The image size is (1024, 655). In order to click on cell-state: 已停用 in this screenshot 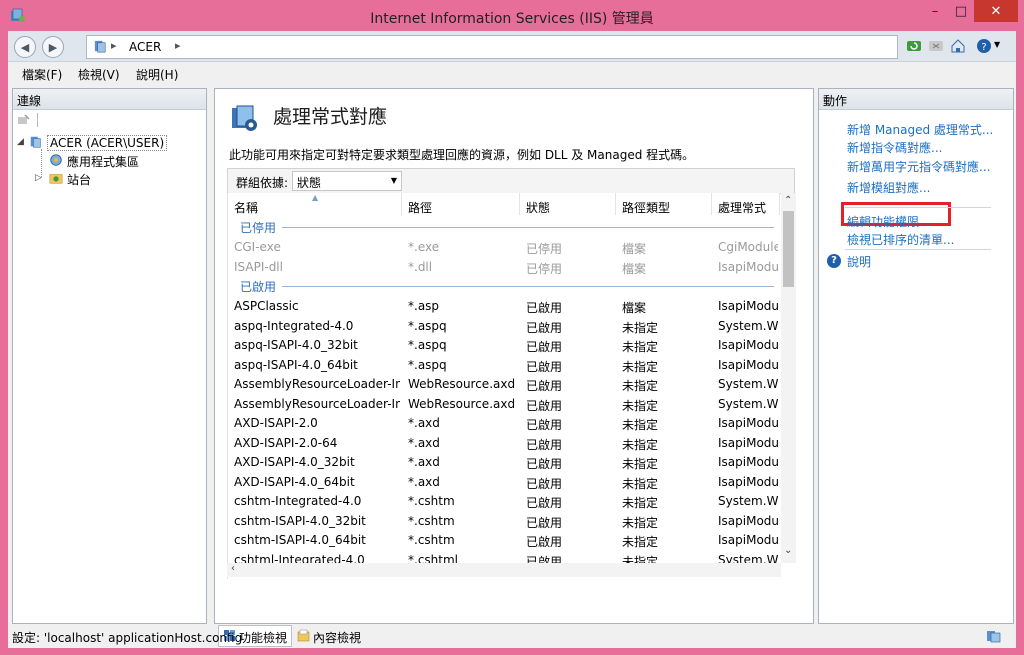, I will do `click(544, 268)`.